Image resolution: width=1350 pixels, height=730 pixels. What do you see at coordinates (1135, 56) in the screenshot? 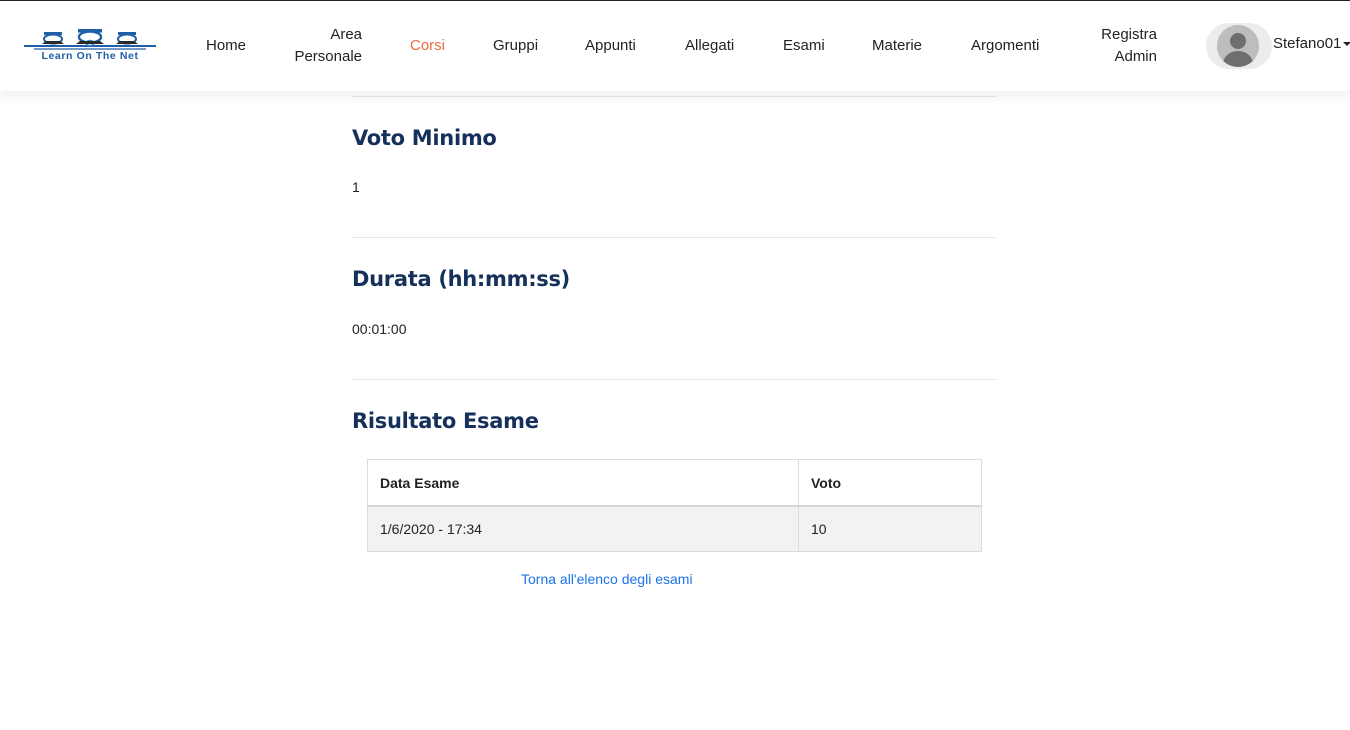
I see `nav-registra-admin-line2: Admin` at bounding box center [1135, 56].